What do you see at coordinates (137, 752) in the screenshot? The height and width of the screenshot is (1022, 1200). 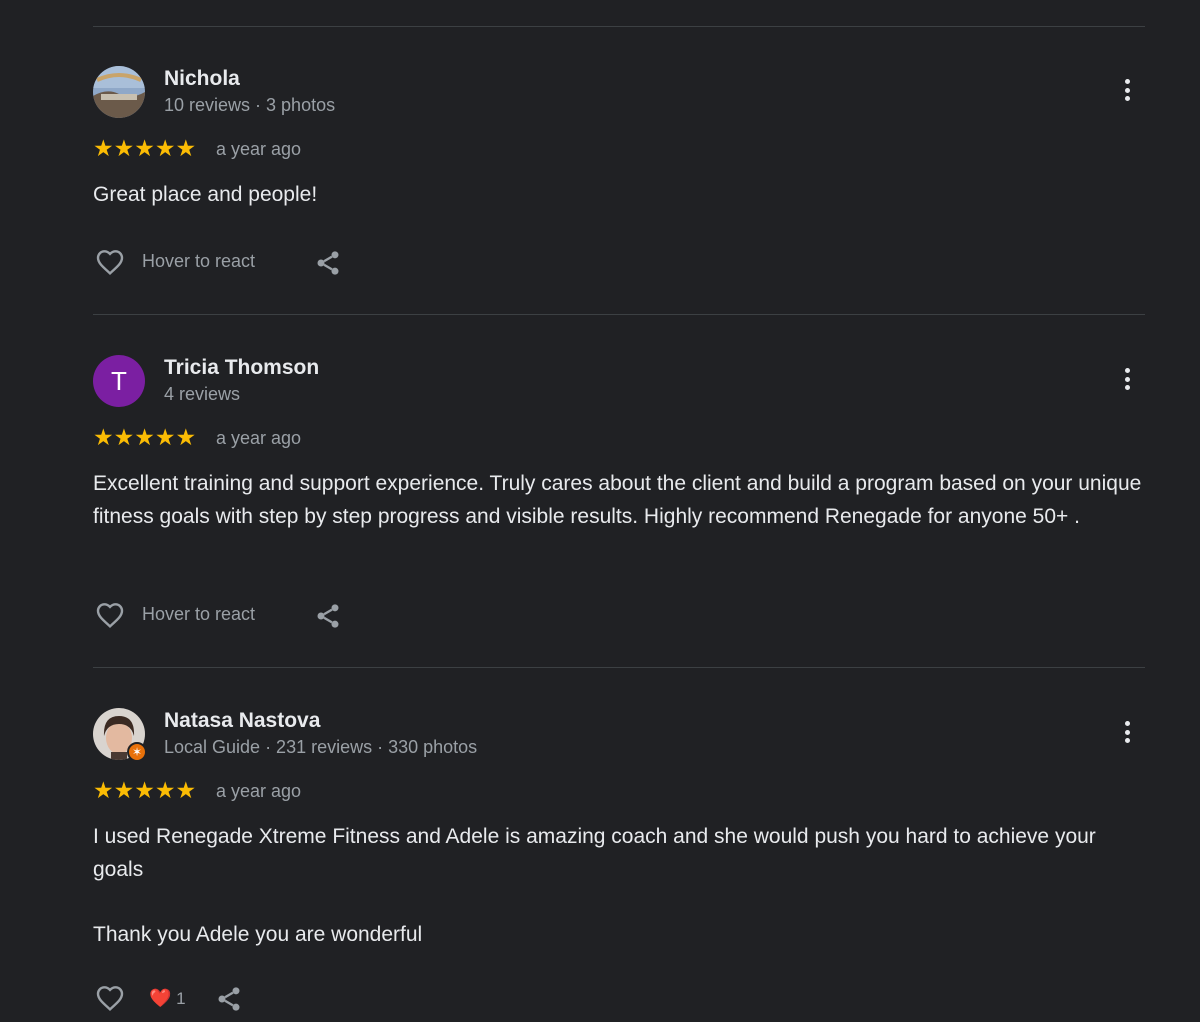 I see `local-guide-badge-icon: ✶` at bounding box center [137, 752].